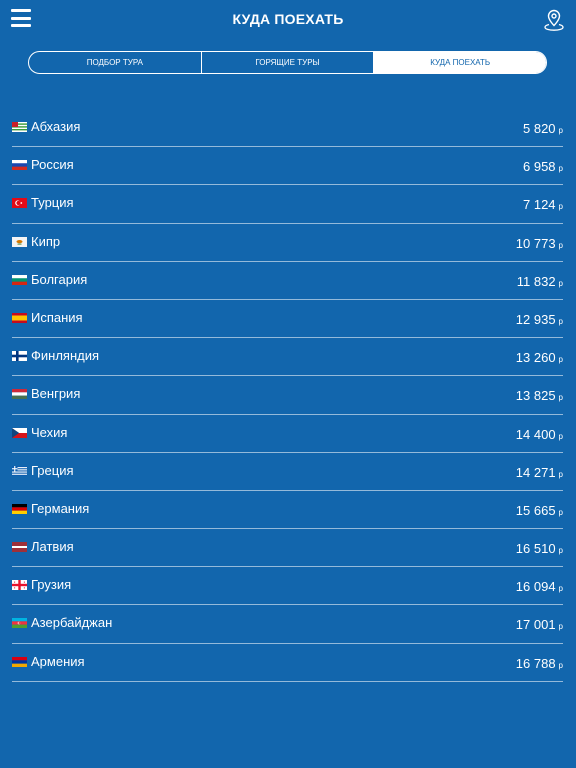 This screenshot has width=576, height=768. Describe the element at coordinates (535, 358) in the screenshot. I see `price-value: 13 260` at that location.